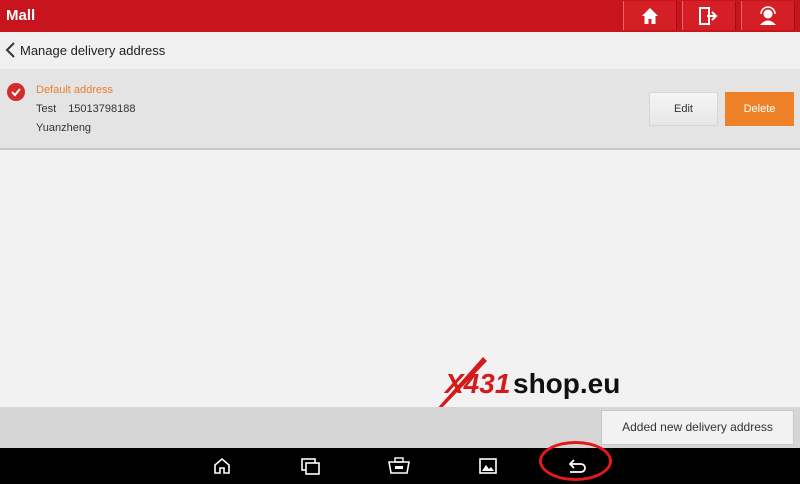 This screenshot has width=800, height=484. I want to click on nav-back-button, so click(576, 466).